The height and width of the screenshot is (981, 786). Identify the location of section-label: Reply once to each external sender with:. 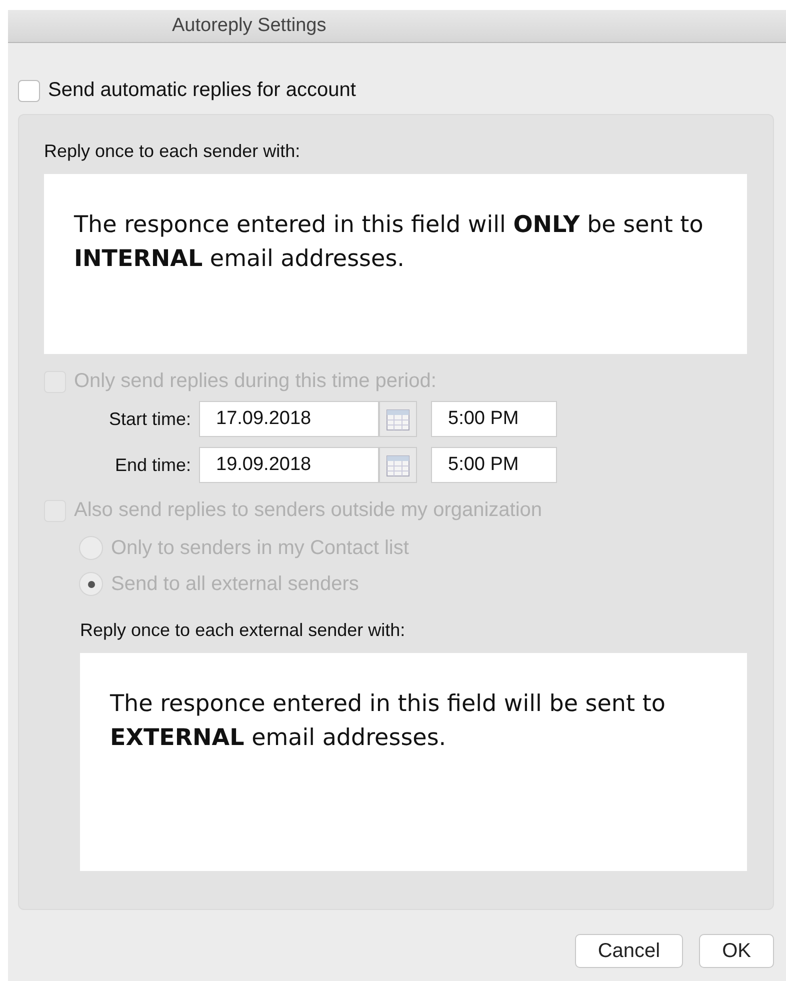
(243, 630).